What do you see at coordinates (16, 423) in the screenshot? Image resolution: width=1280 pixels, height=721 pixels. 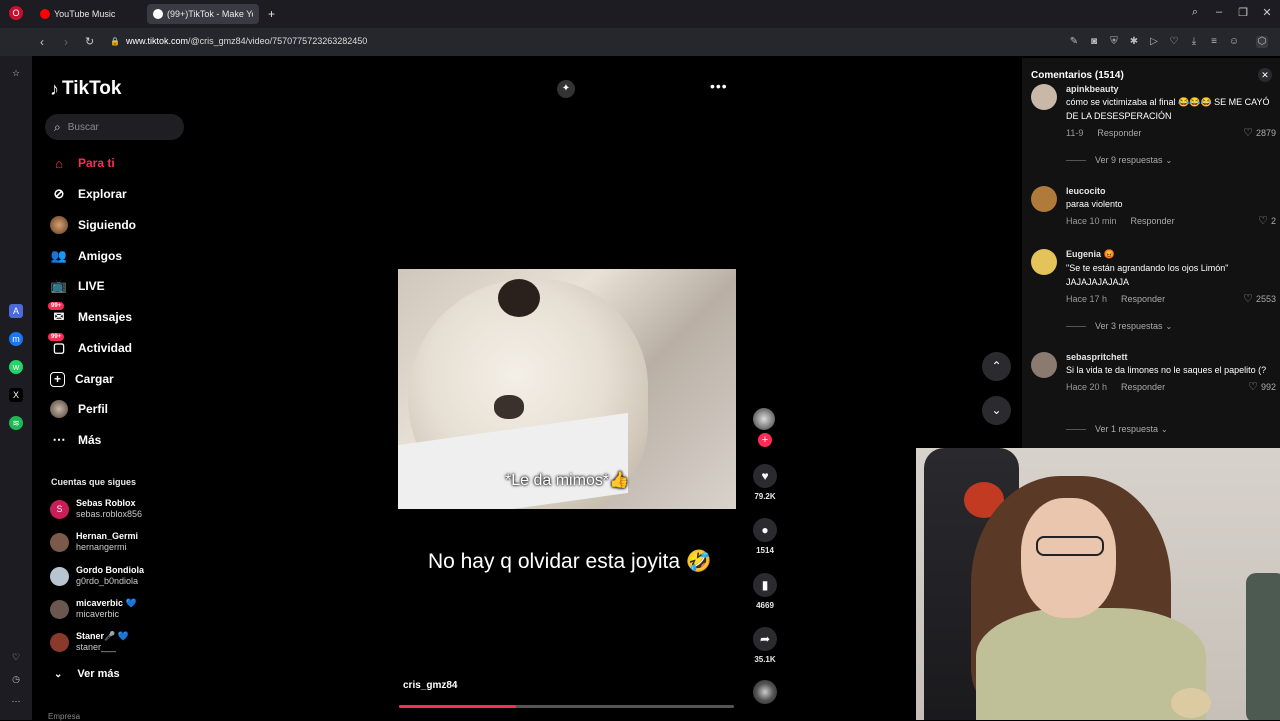 I see `spotify-icon: ≋` at bounding box center [16, 423].